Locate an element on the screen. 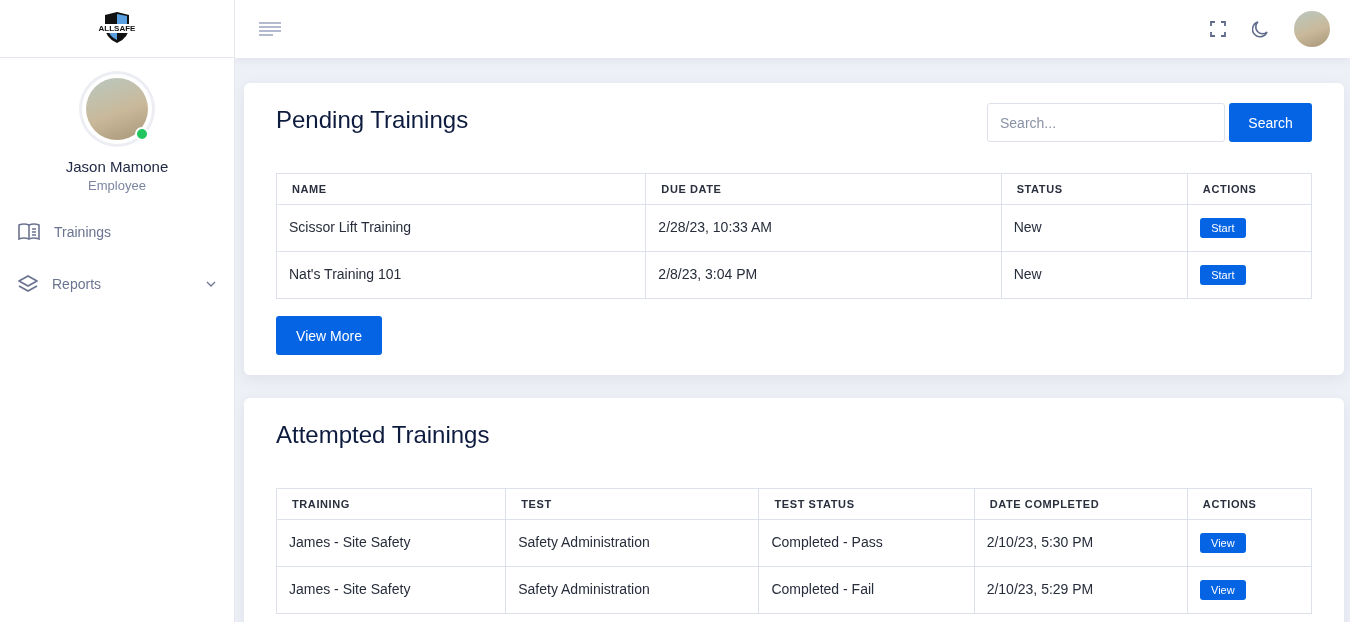 The height and width of the screenshot is (622, 1350). table-cell: 2/10/23, 5:29 PM is located at coordinates (1081, 590).